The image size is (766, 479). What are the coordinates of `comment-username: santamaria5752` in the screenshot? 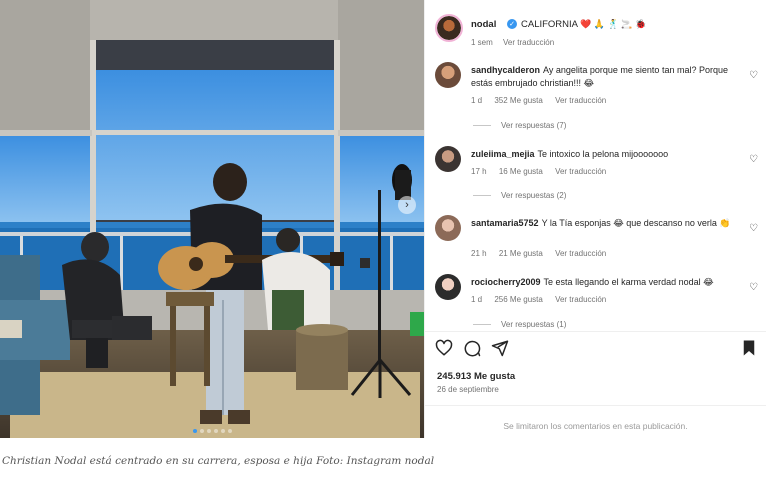 It's located at (505, 223).